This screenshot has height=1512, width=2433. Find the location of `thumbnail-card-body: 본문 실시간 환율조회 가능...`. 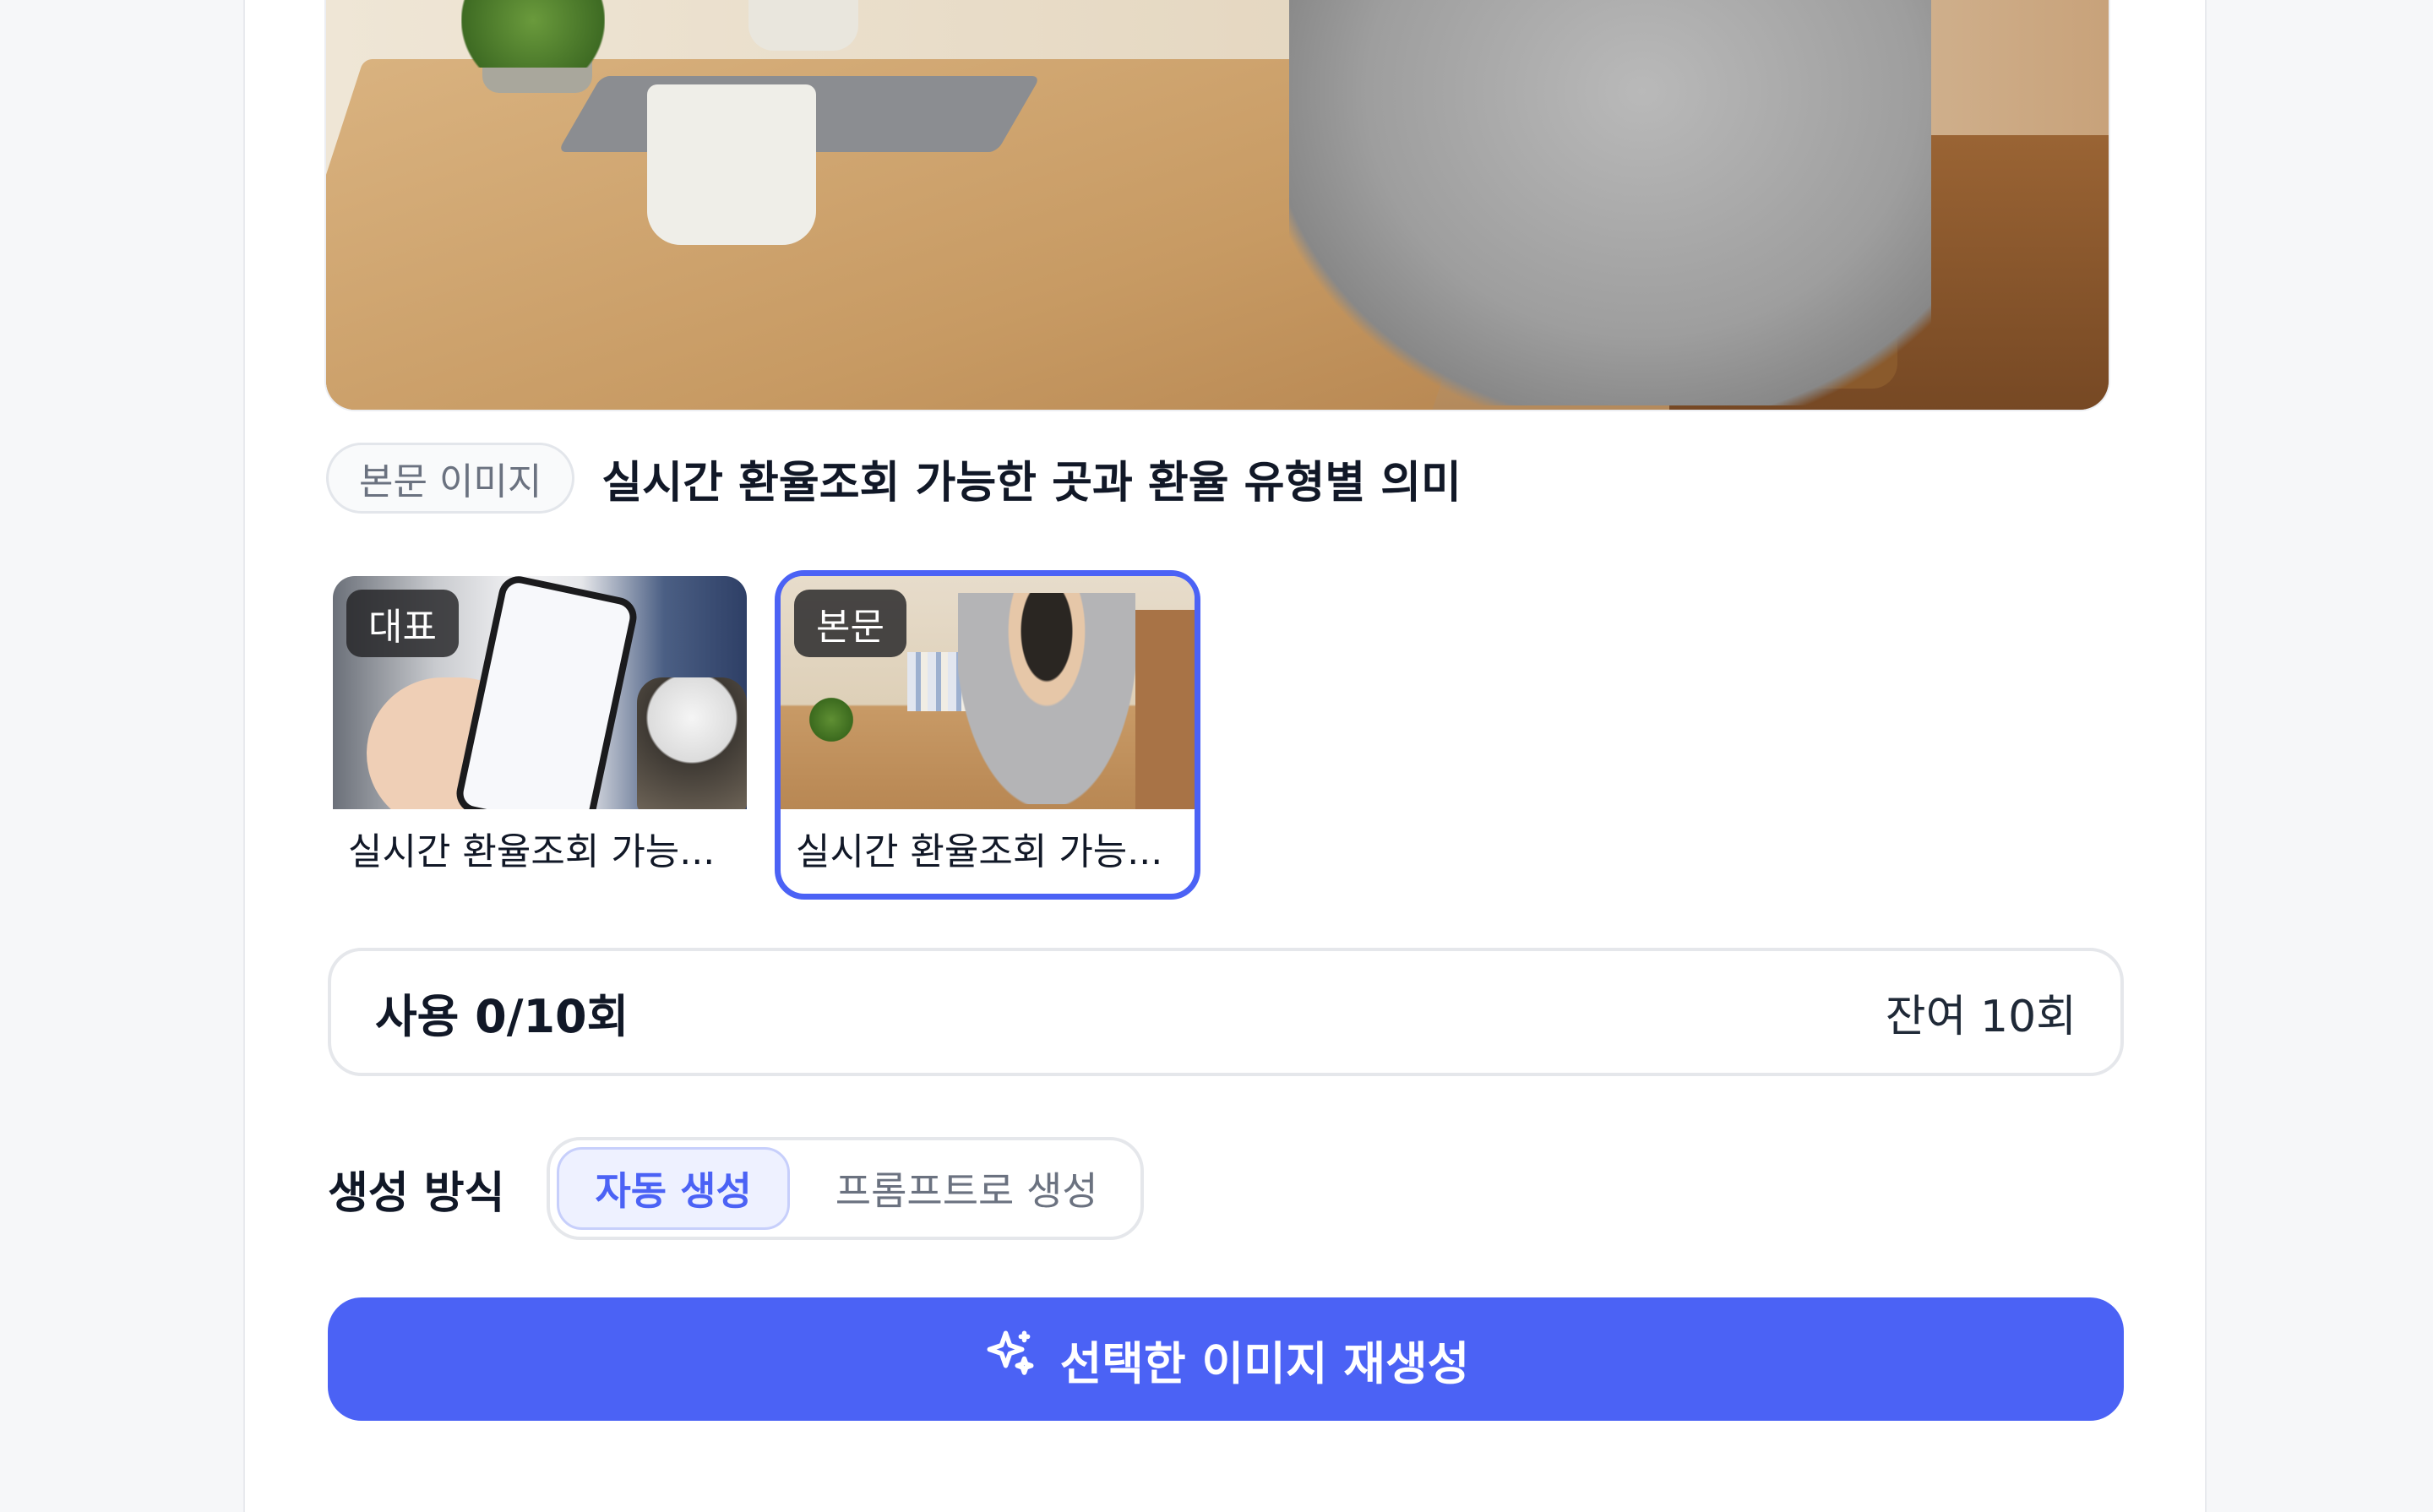

thumbnail-card-body: 본문 실시간 환율조회 가능... is located at coordinates (987, 735).